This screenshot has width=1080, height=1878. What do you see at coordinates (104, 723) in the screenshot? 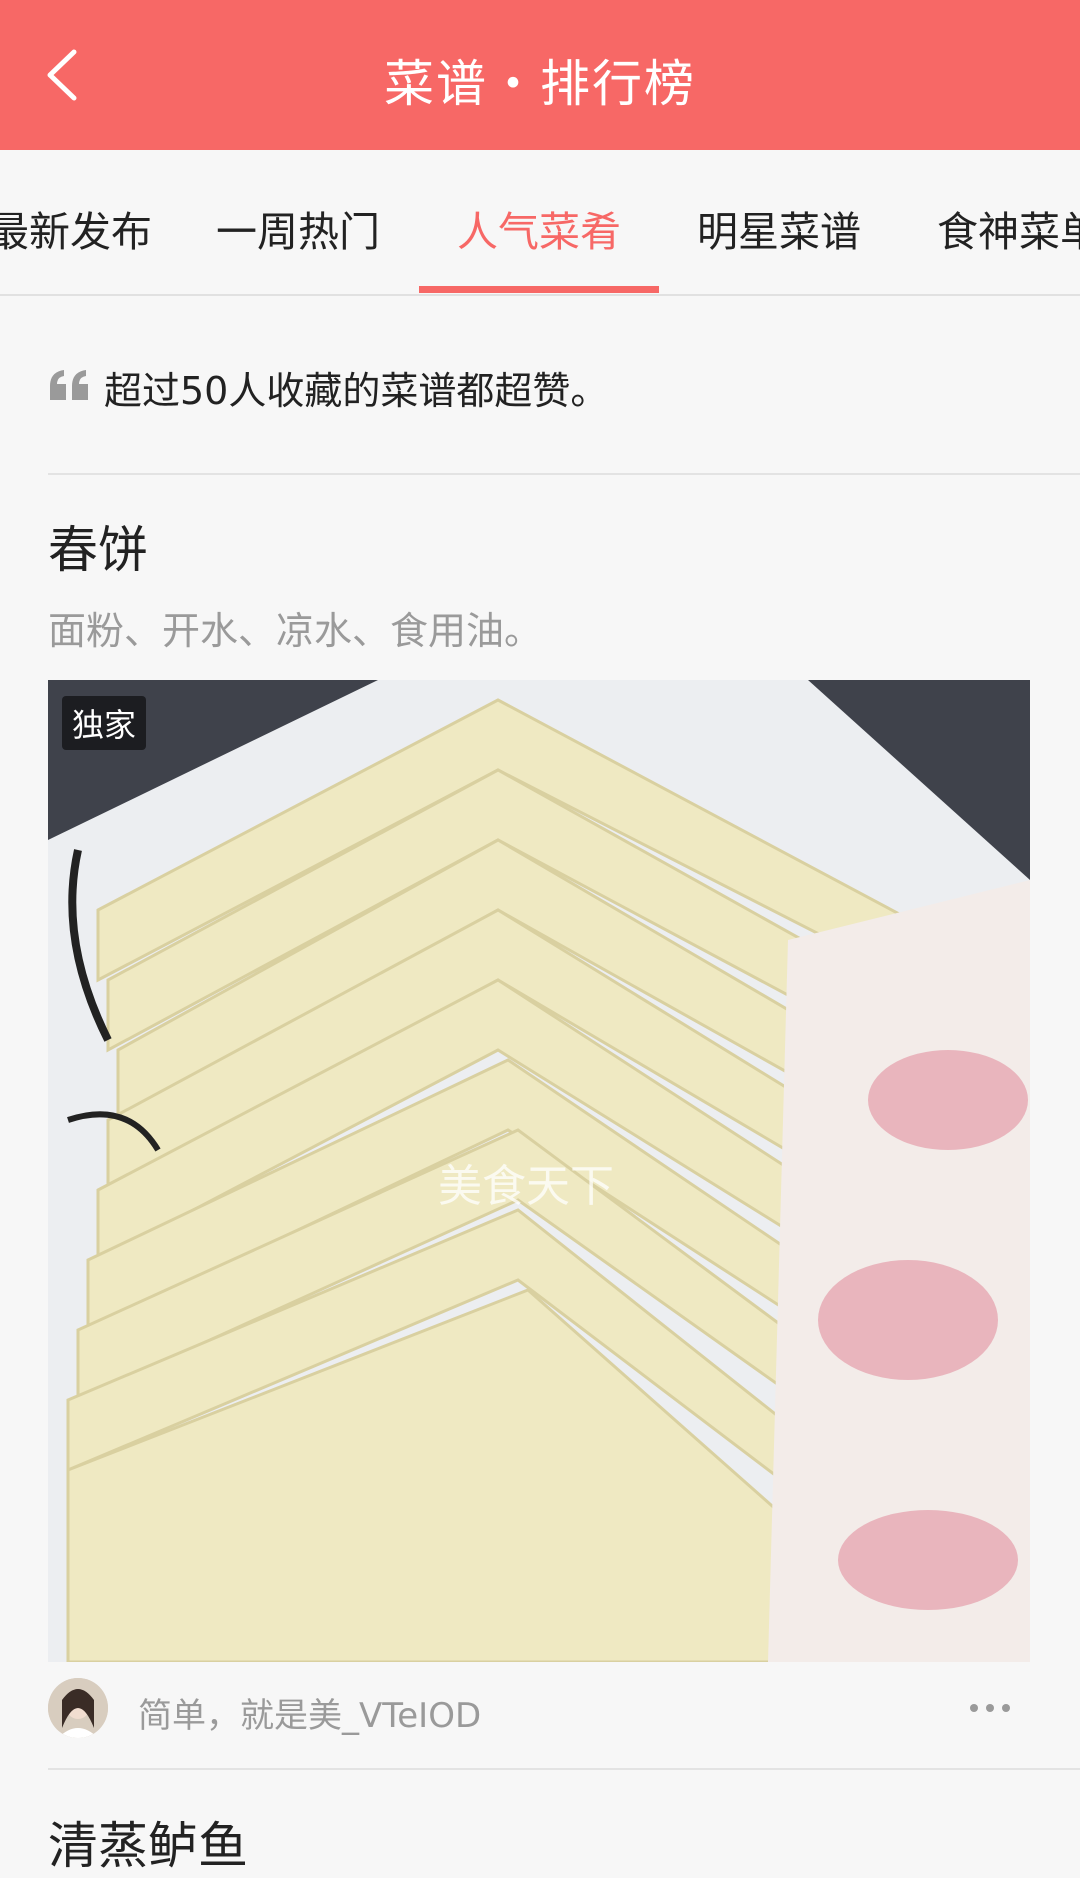
I see `exclusive-badge: 独家` at bounding box center [104, 723].